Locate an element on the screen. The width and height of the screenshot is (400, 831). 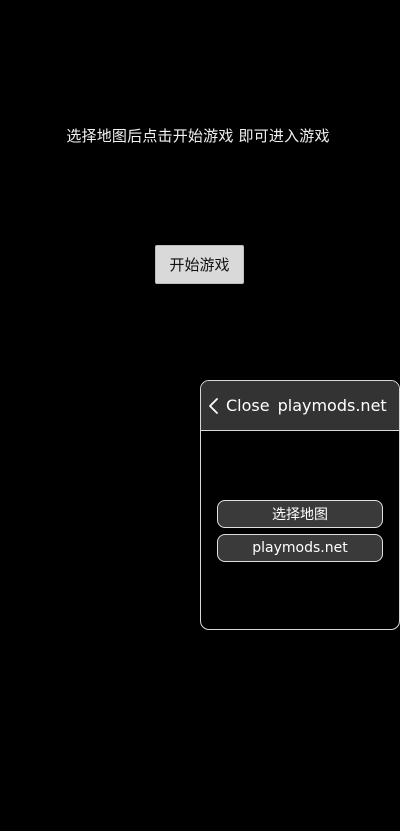
site-label: playmods.net is located at coordinates (332, 405).